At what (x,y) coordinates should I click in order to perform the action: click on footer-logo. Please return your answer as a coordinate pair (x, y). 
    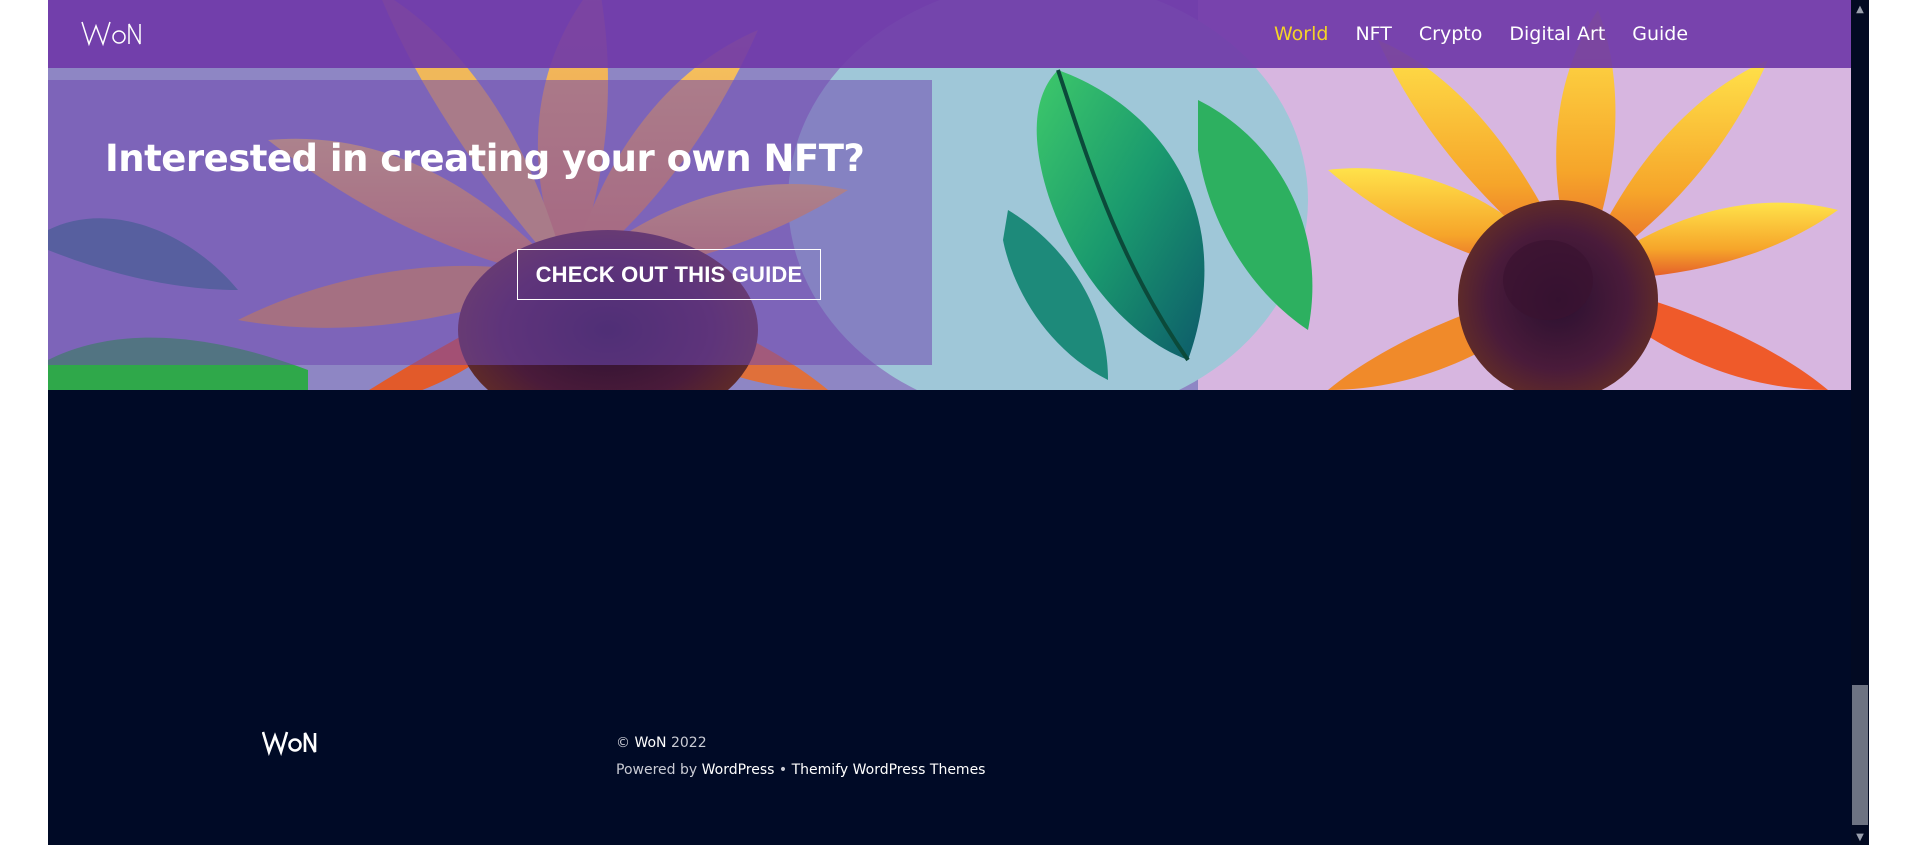
    Looking at the image, I should click on (290, 742).